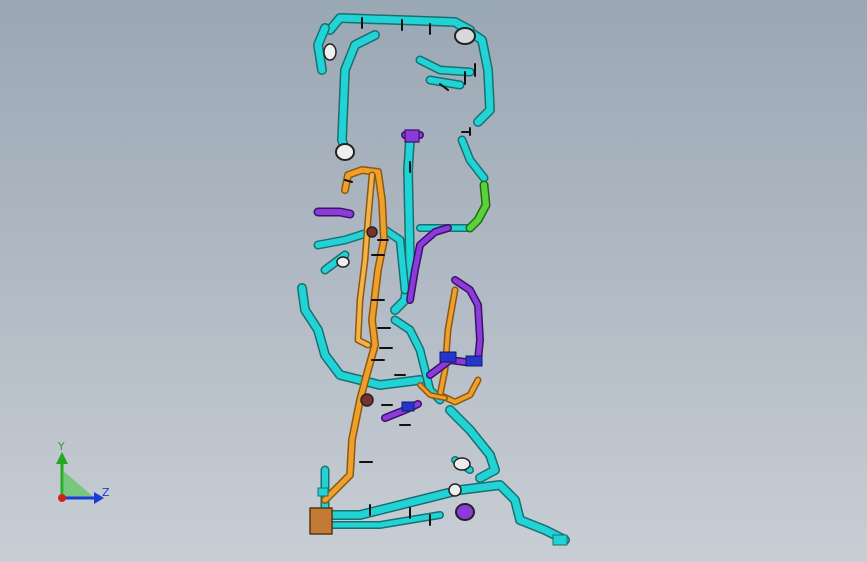  I want to click on coordinate-triad, so click(80, 478).